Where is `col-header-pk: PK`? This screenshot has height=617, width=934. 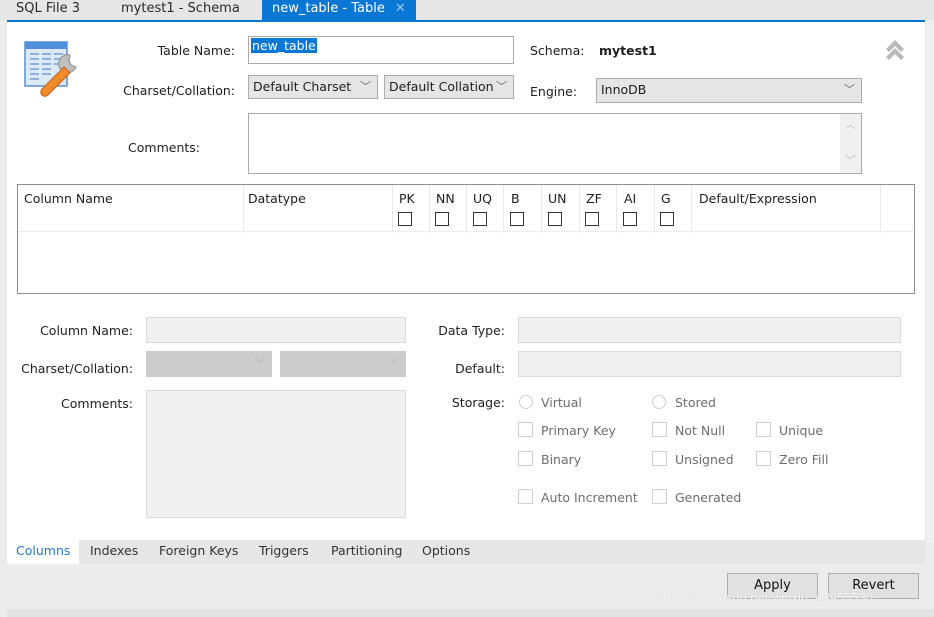 col-header-pk: PK is located at coordinates (407, 198).